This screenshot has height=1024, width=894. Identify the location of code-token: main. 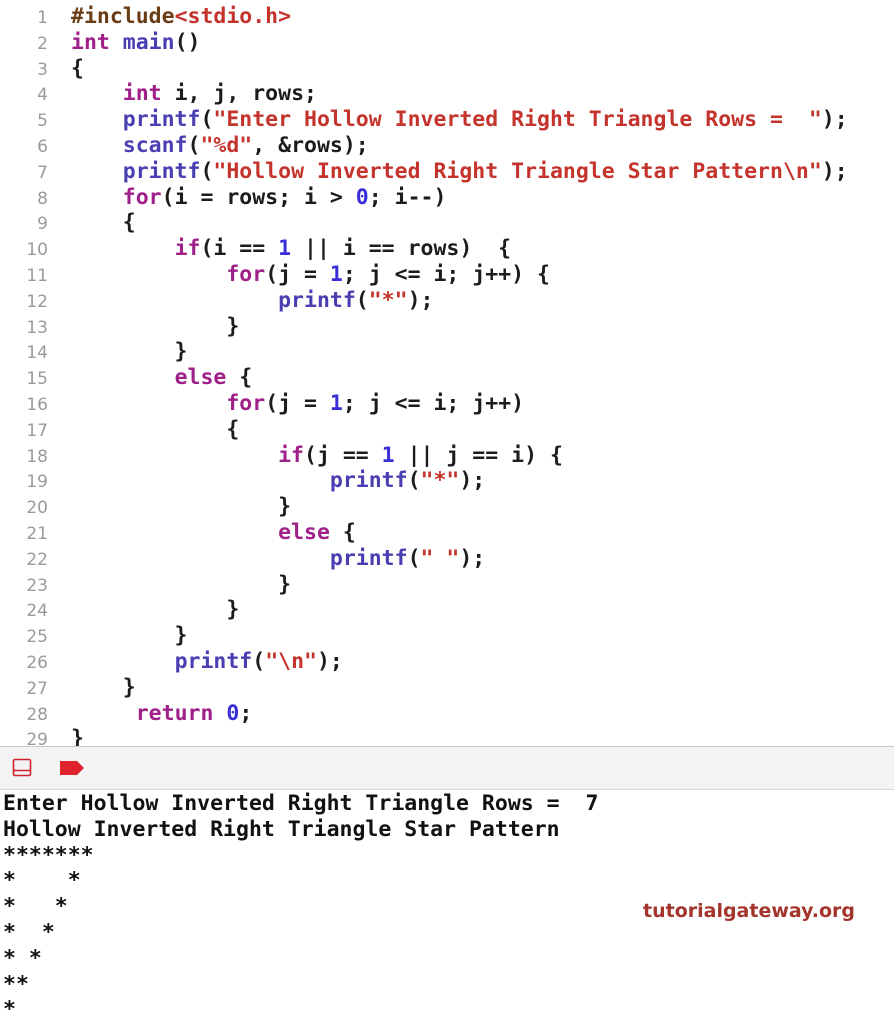
(148, 42).